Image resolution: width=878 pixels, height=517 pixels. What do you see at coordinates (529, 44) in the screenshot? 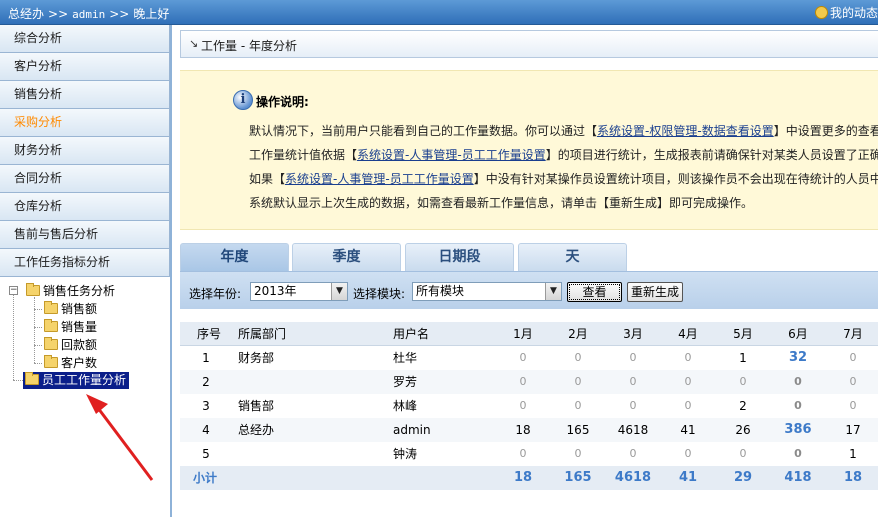
I see `page-title-bar: ↘ 工作量 - 年度分析` at bounding box center [529, 44].